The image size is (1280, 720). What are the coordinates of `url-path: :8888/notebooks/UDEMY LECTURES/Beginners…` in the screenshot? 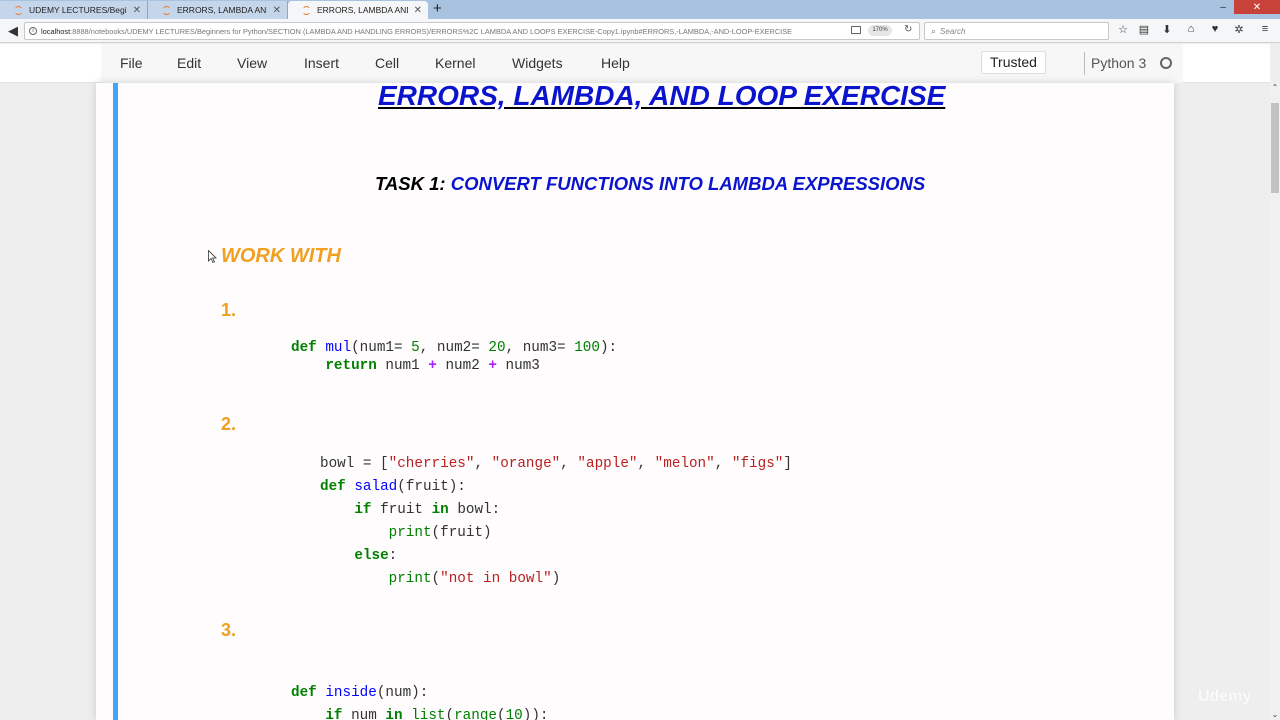 It's located at (431, 31).